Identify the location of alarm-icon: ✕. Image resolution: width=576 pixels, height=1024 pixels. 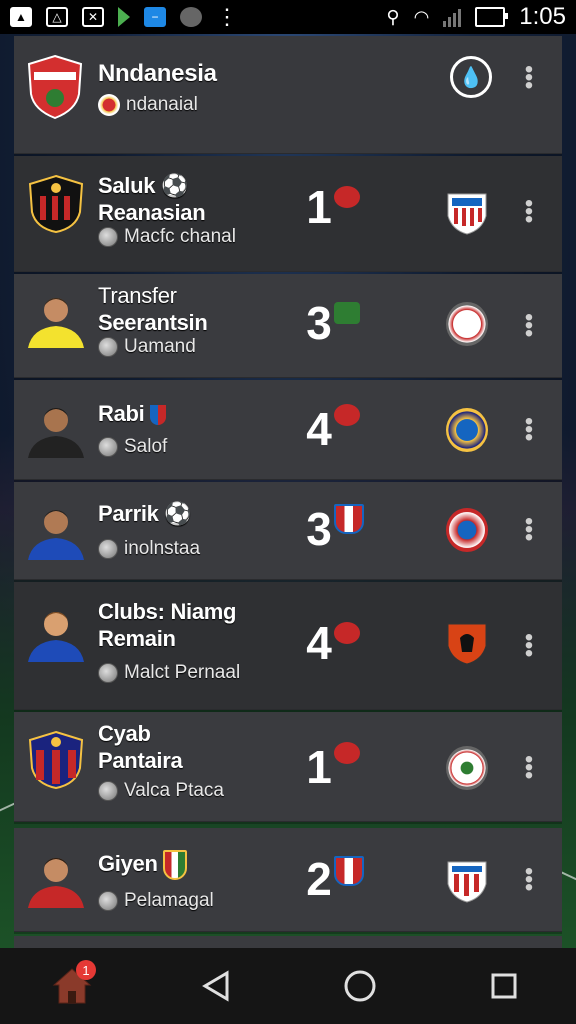
(93, 17).